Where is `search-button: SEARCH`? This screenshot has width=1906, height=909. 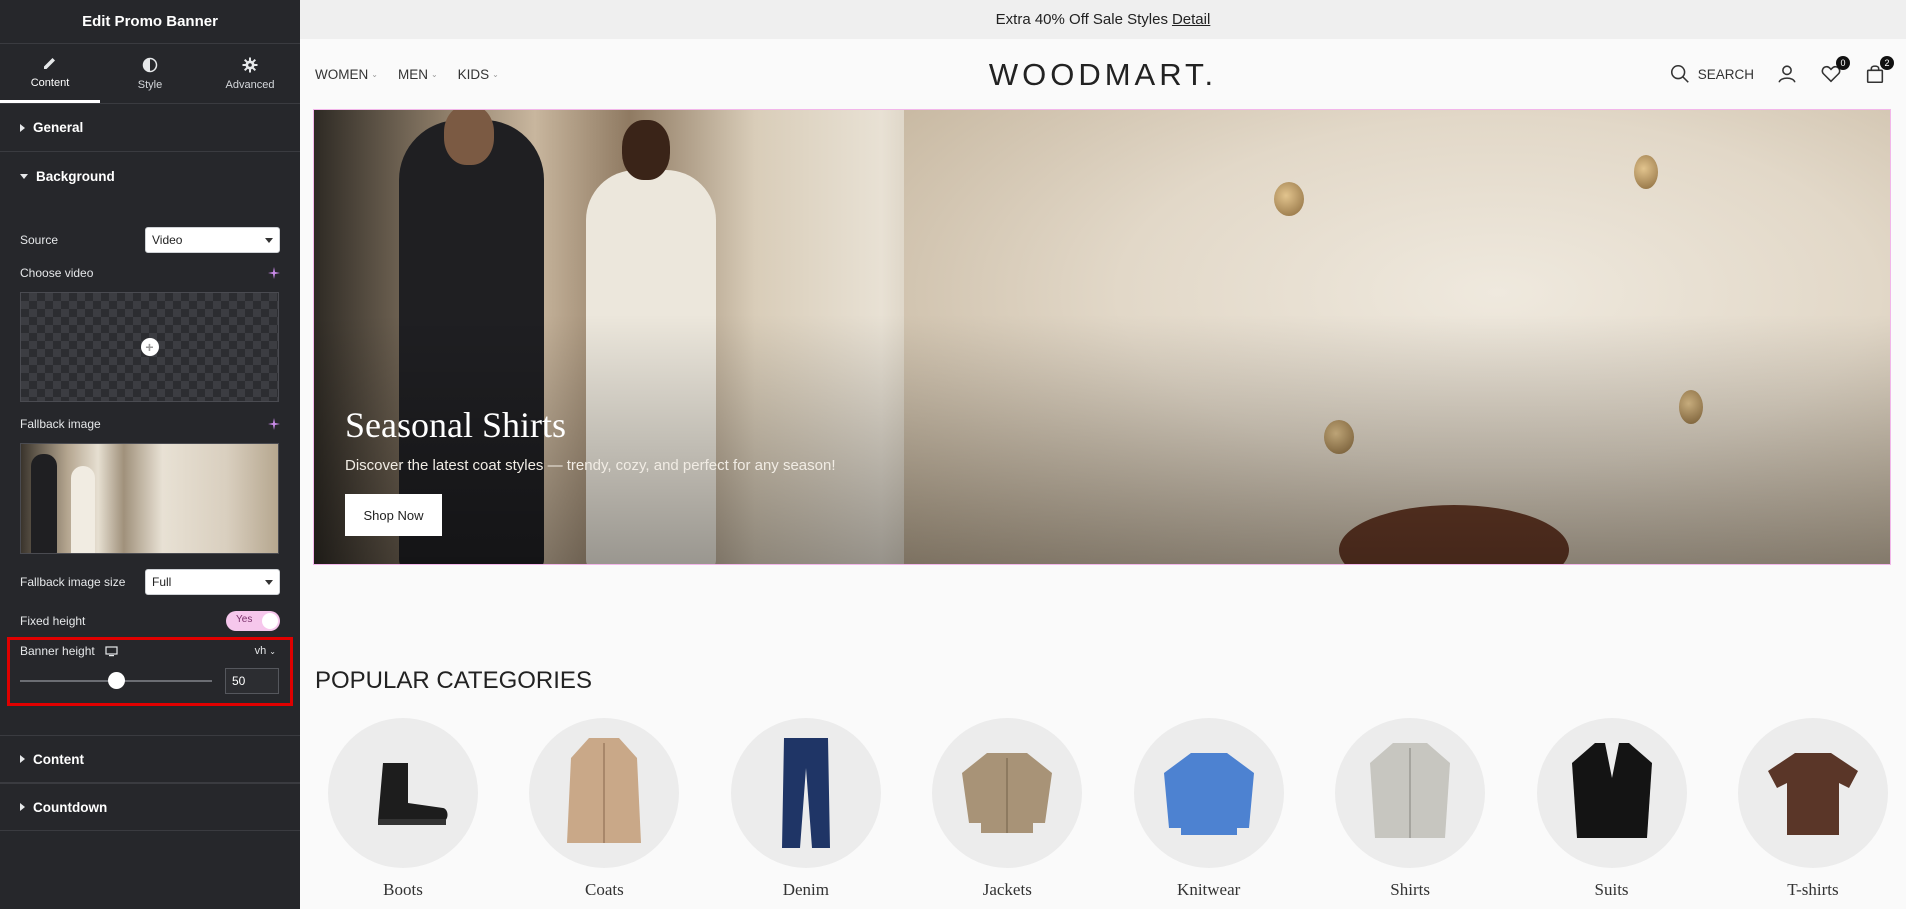
search-button: SEARCH is located at coordinates (1711, 74).